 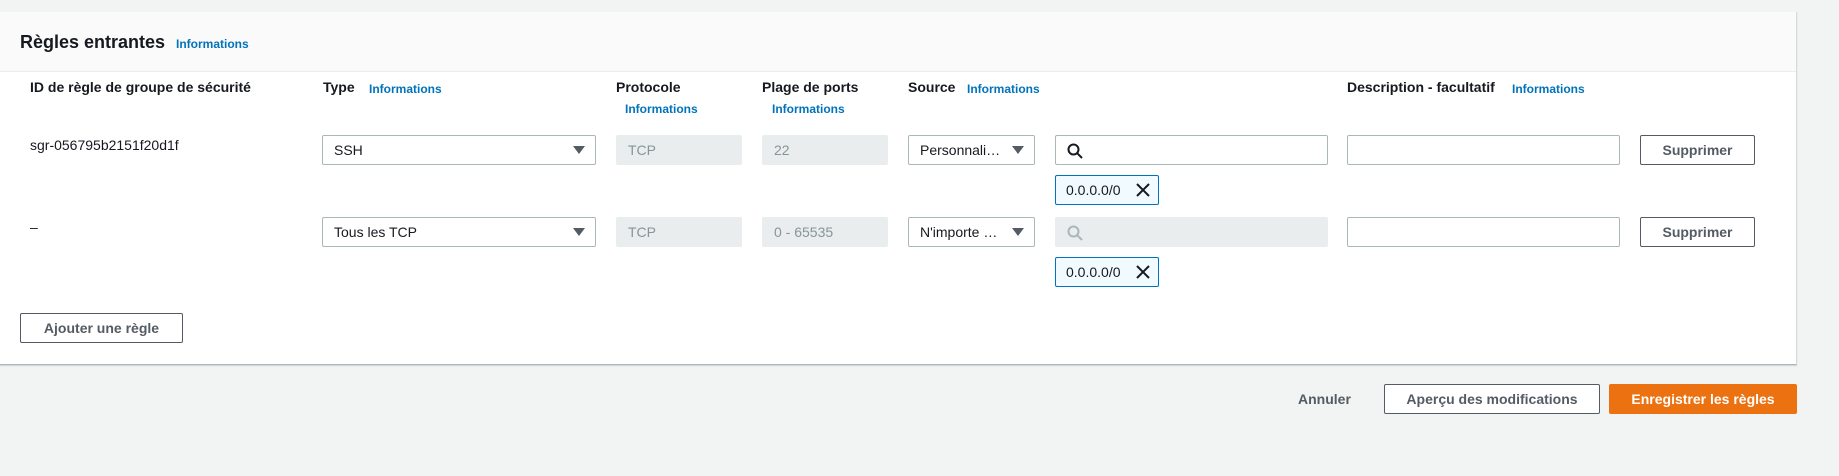 I want to click on cancel-button: Annuler, so click(x=1324, y=399).